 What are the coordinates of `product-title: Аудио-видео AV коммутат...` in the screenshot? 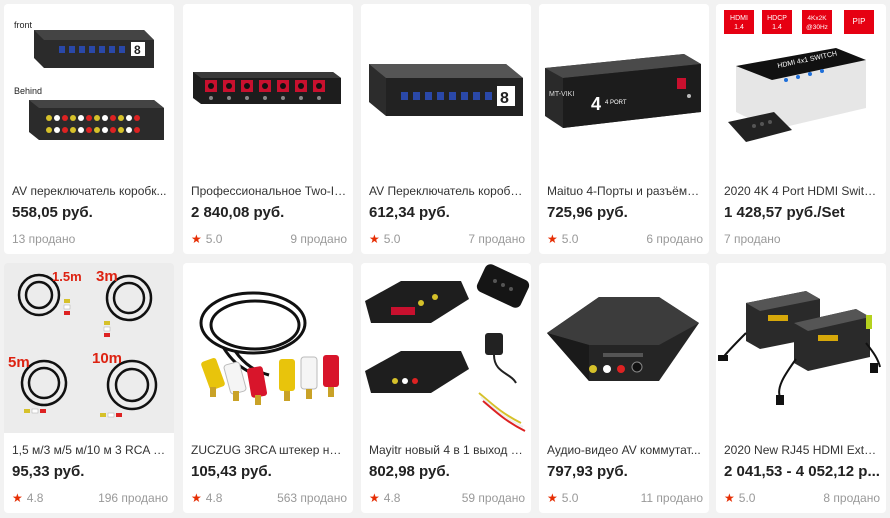 It's located at (625, 450).